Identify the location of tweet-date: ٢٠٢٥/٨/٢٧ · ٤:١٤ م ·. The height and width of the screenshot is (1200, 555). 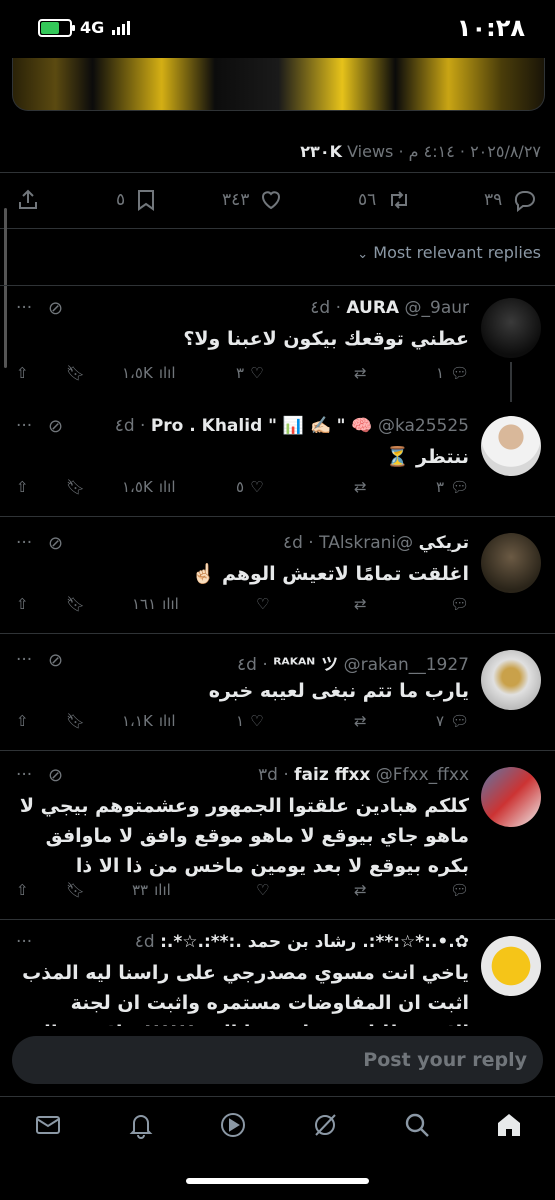
(467, 151).